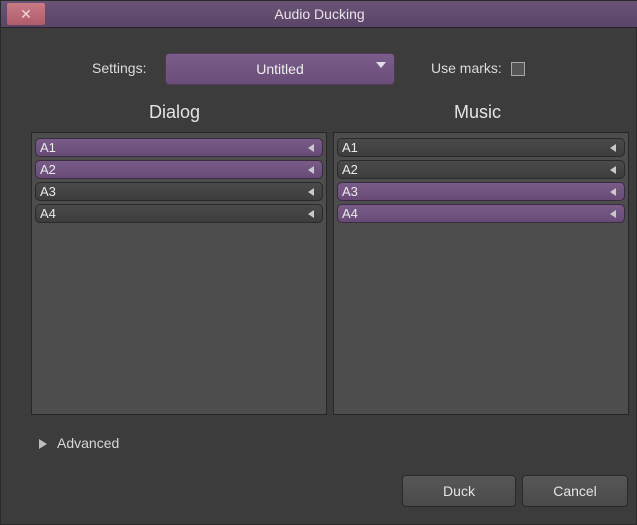 This screenshot has height=525, width=637. Describe the element at coordinates (119, 68) in the screenshot. I see `settings-label: Settings:` at that location.